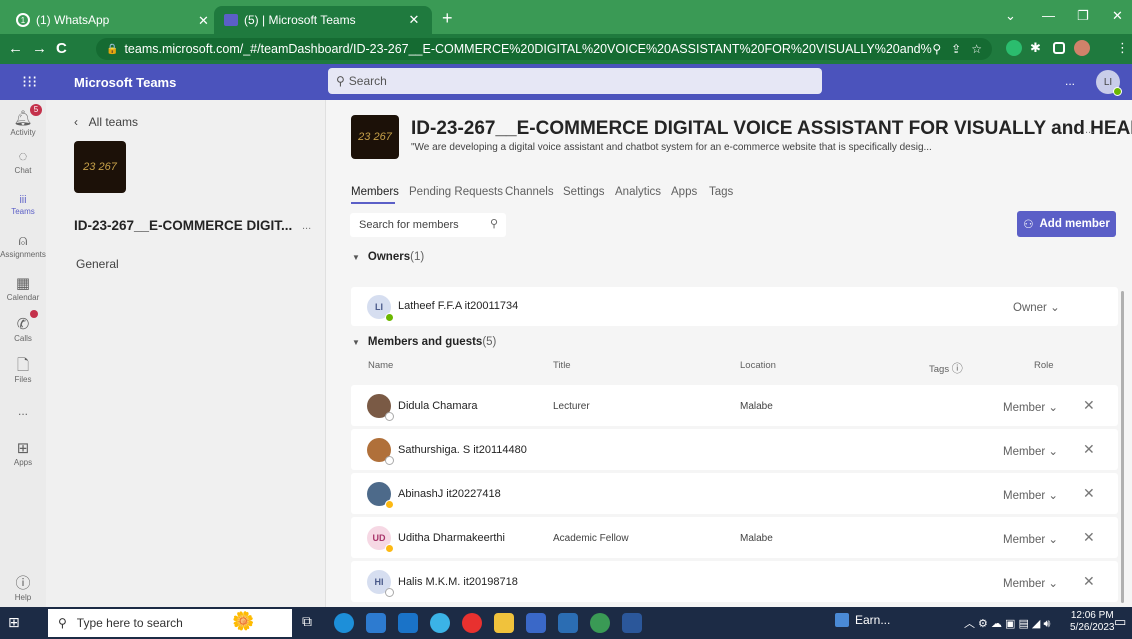  I want to click on rail-item-files: 🗋 Files, so click(23, 370).